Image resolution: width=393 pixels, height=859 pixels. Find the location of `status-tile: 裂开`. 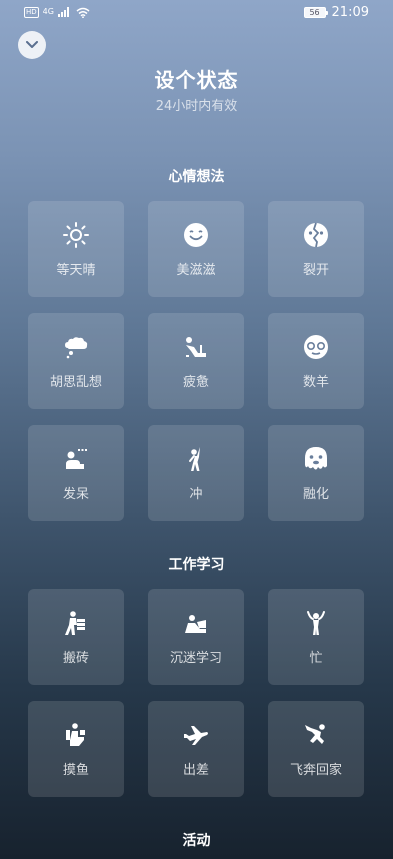

status-tile: 裂开 is located at coordinates (316, 249).